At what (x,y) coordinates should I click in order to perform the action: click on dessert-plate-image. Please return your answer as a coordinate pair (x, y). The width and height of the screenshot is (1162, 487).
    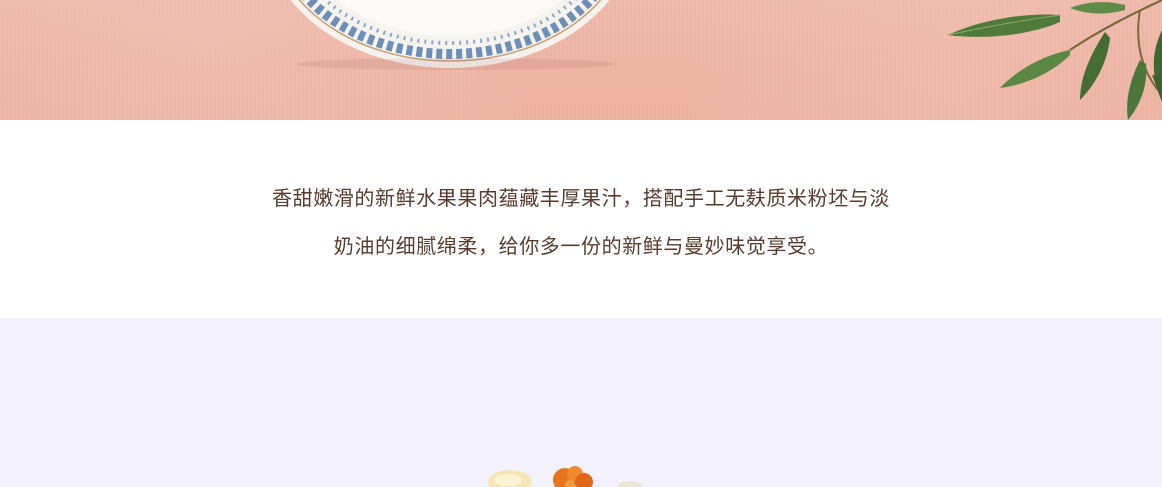
    Looking at the image, I should click on (452, 35).